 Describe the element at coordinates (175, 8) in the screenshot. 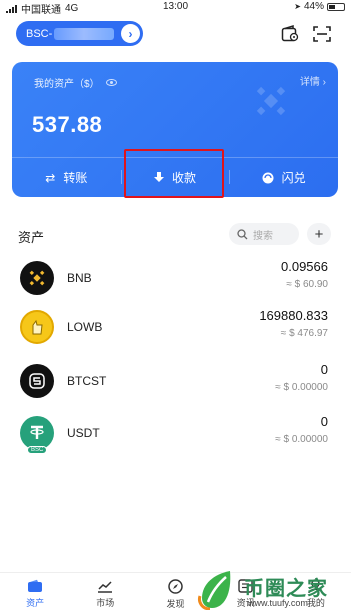

I see `status-bar: 中国联通 4G 13:00 ➤ 44%` at that location.